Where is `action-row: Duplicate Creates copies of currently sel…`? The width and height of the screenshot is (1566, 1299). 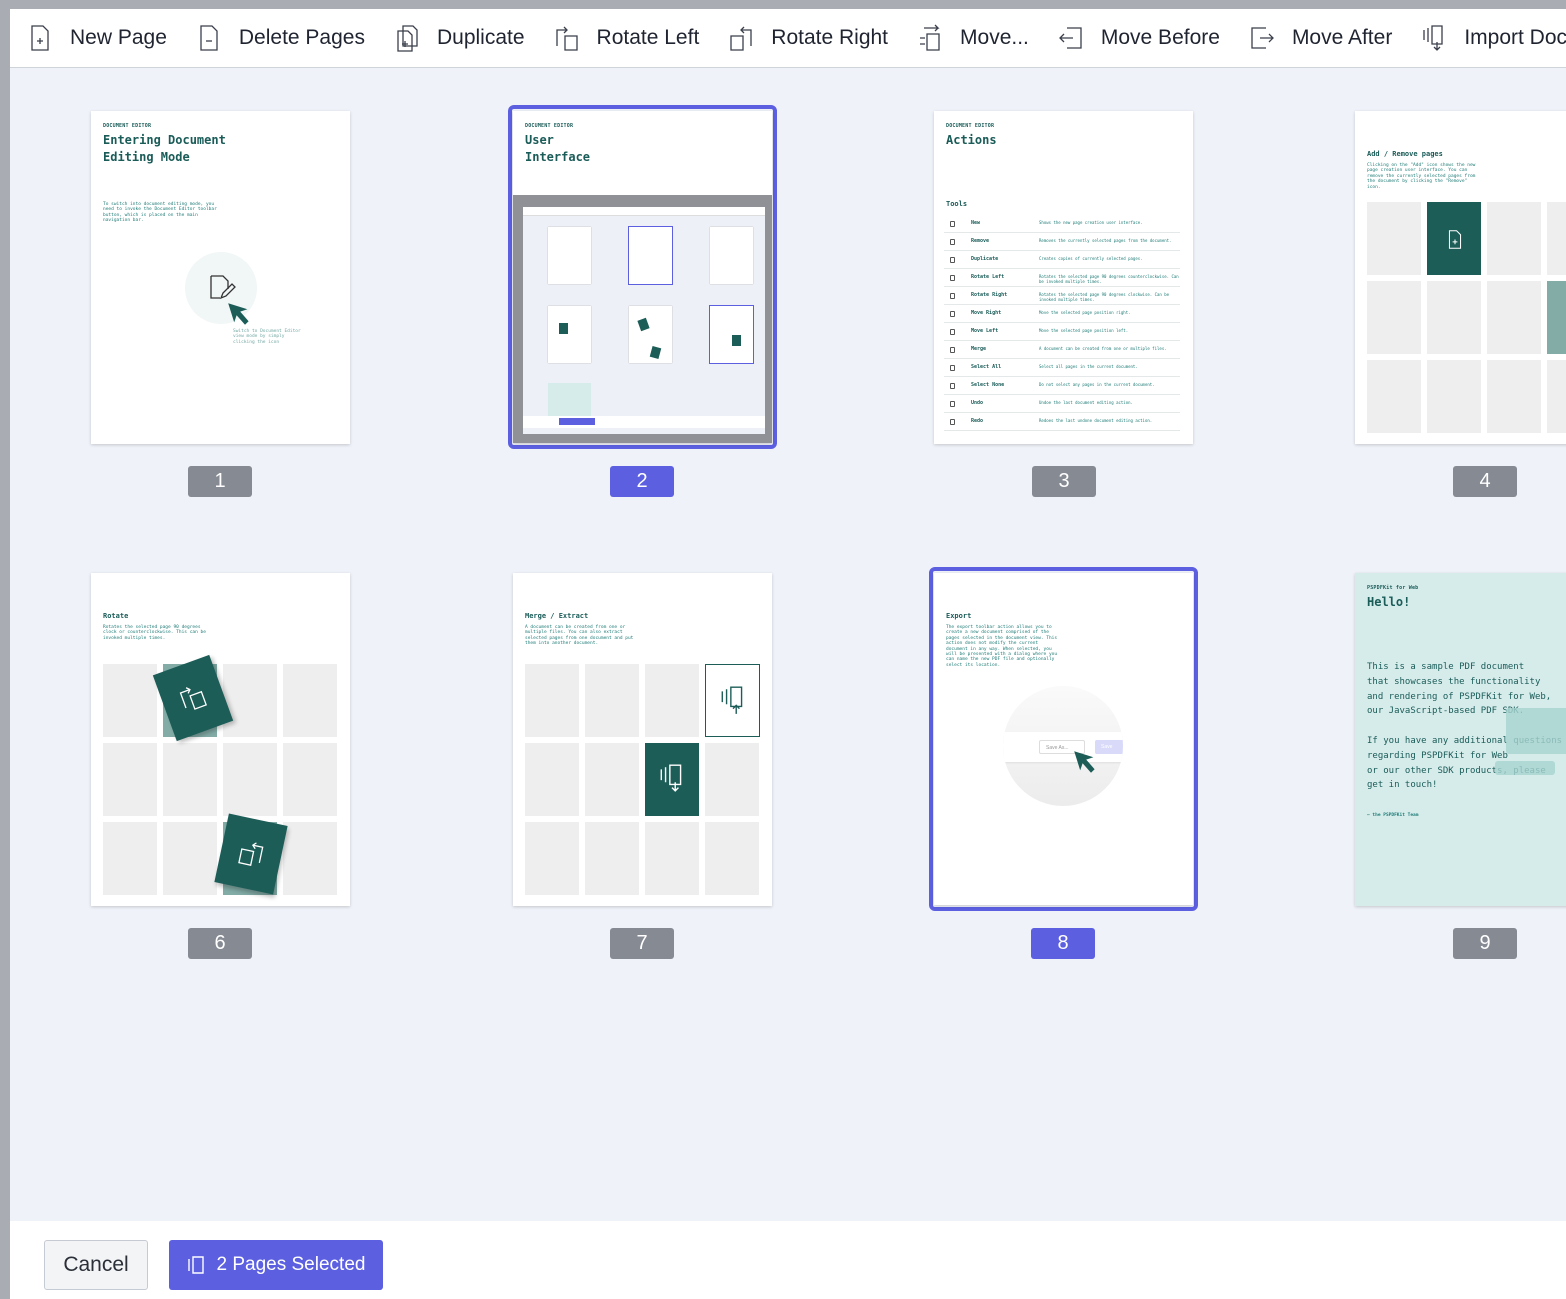
action-row: Duplicate Creates copies of currently sel… is located at coordinates (1062, 260).